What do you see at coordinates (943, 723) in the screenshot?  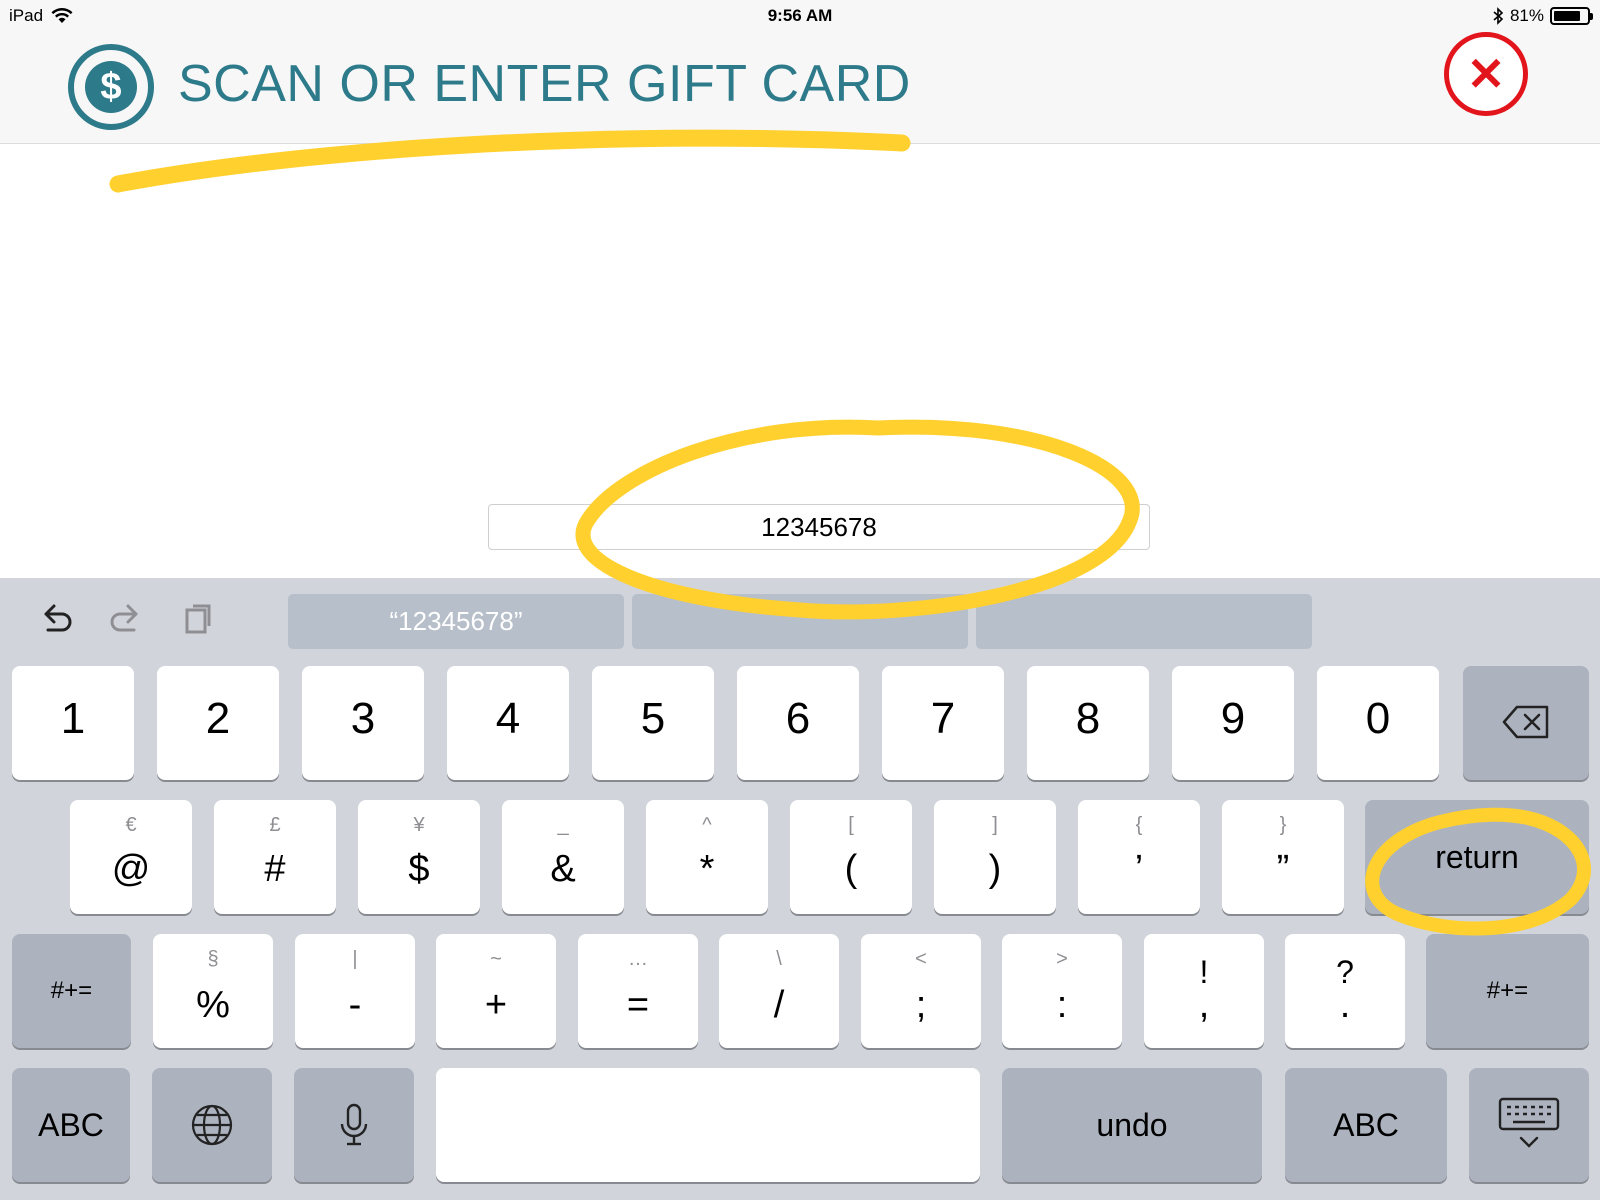 I see `key-7: 7` at bounding box center [943, 723].